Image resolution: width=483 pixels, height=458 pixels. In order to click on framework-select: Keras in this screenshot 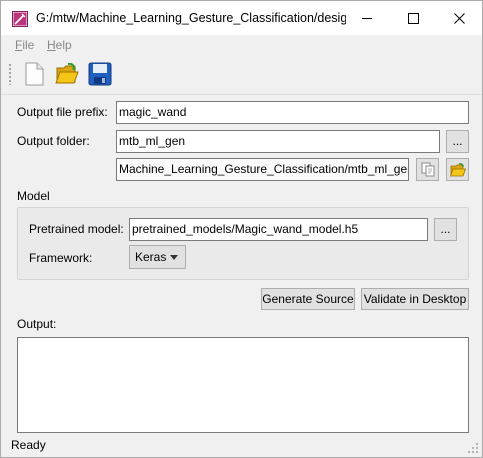, I will do `click(157, 257)`.